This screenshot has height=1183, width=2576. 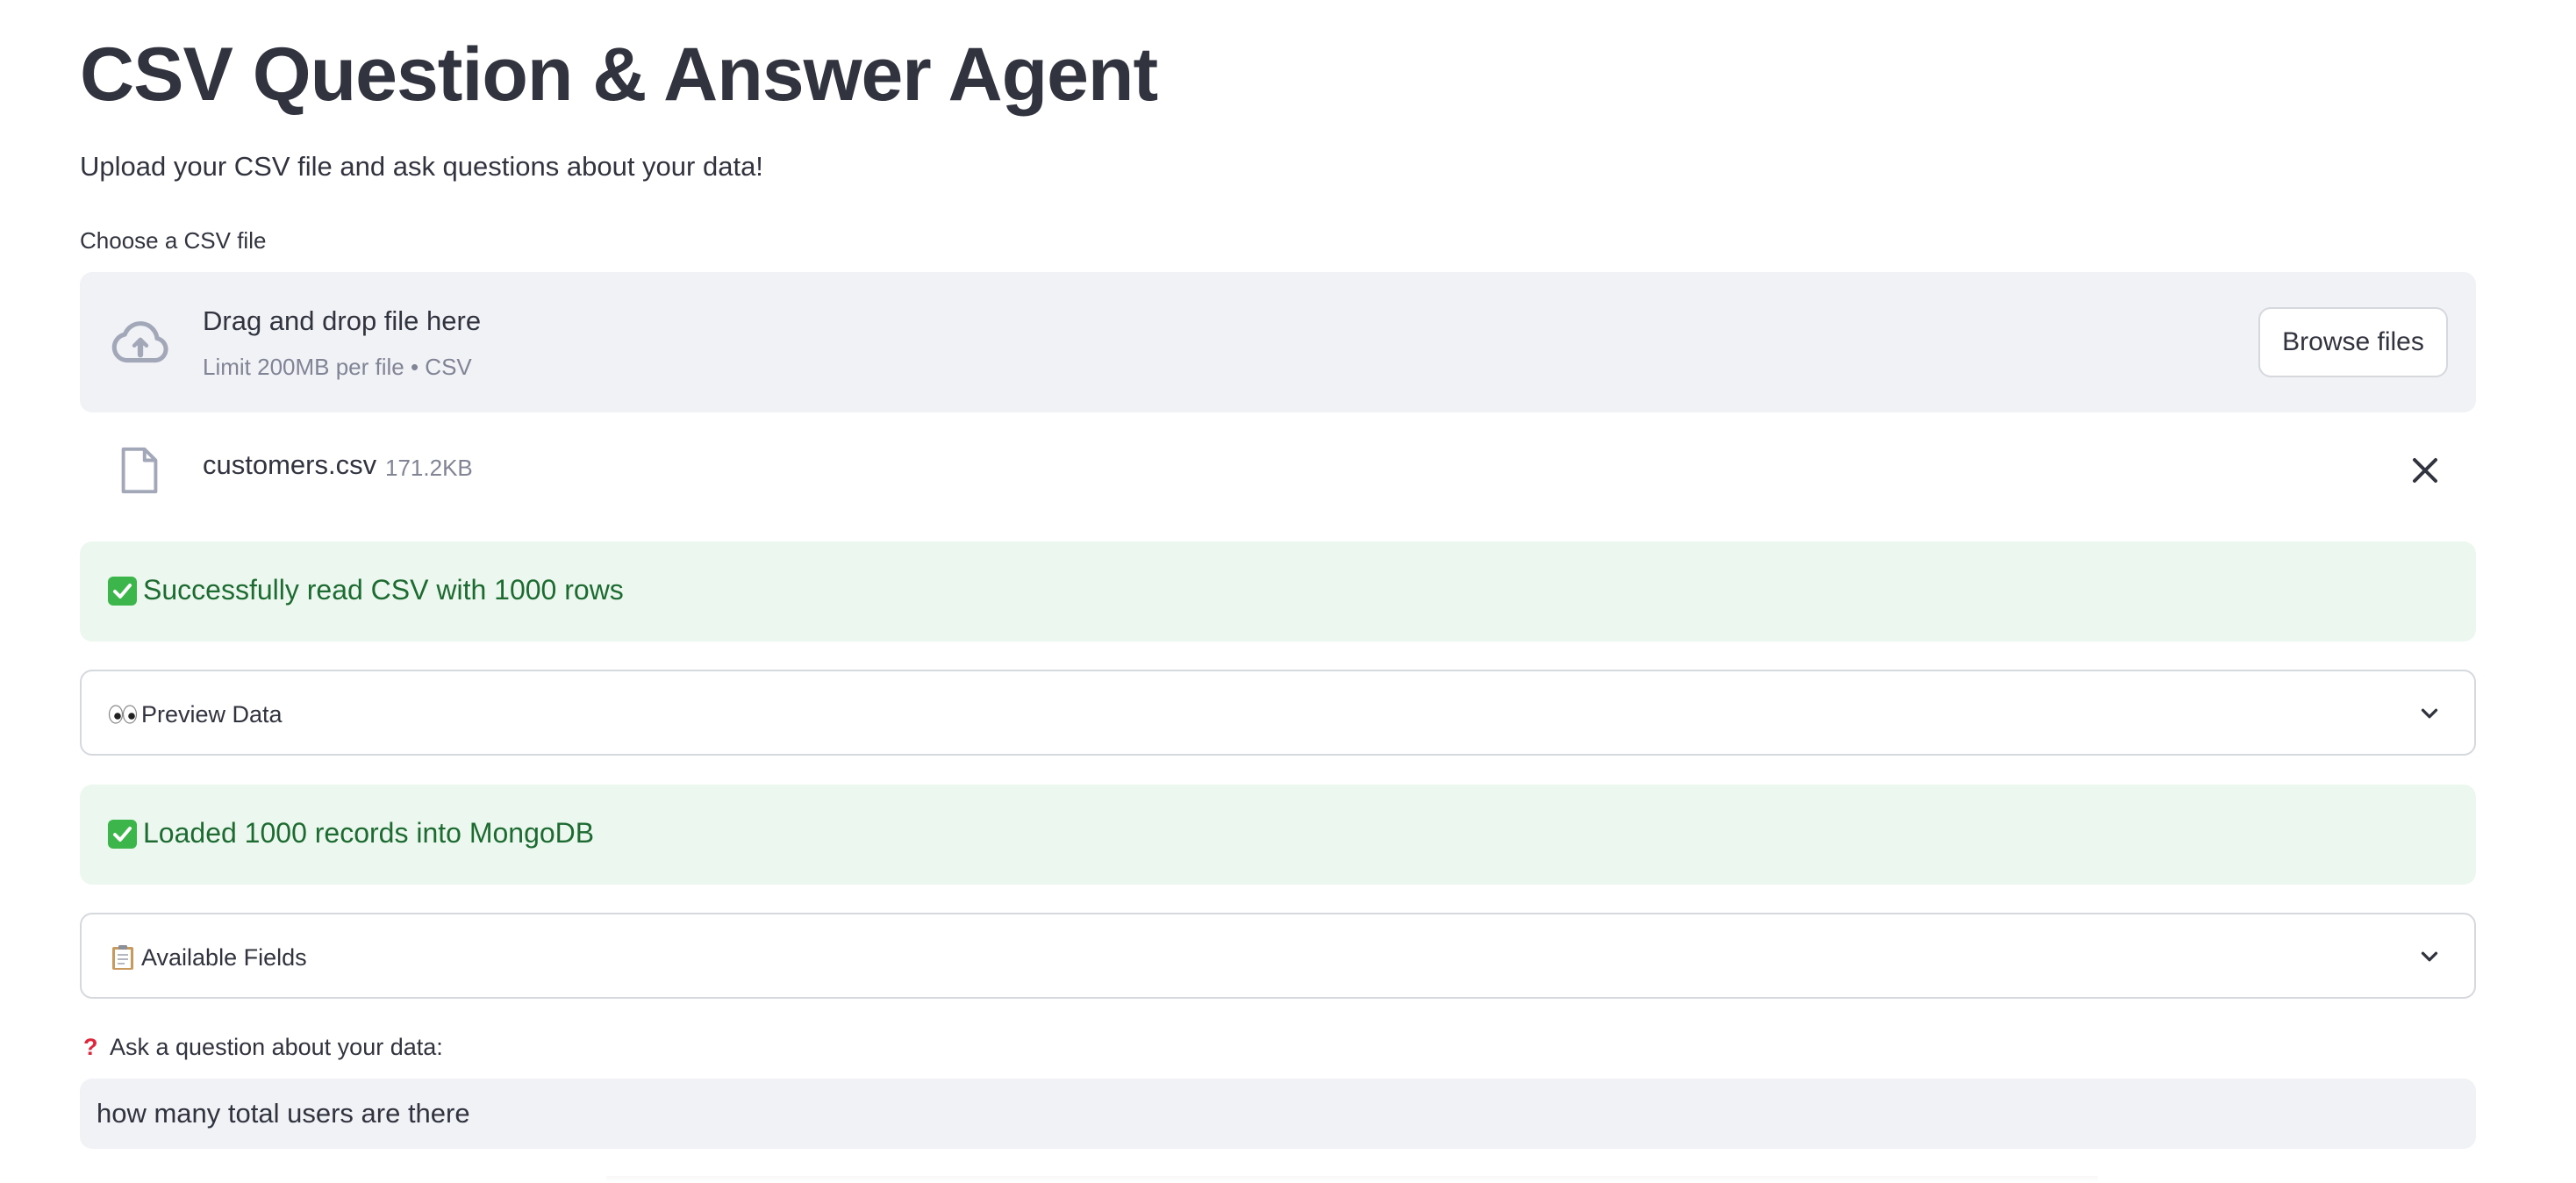 What do you see at coordinates (2425, 470) in the screenshot?
I see `close-icon` at bounding box center [2425, 470].